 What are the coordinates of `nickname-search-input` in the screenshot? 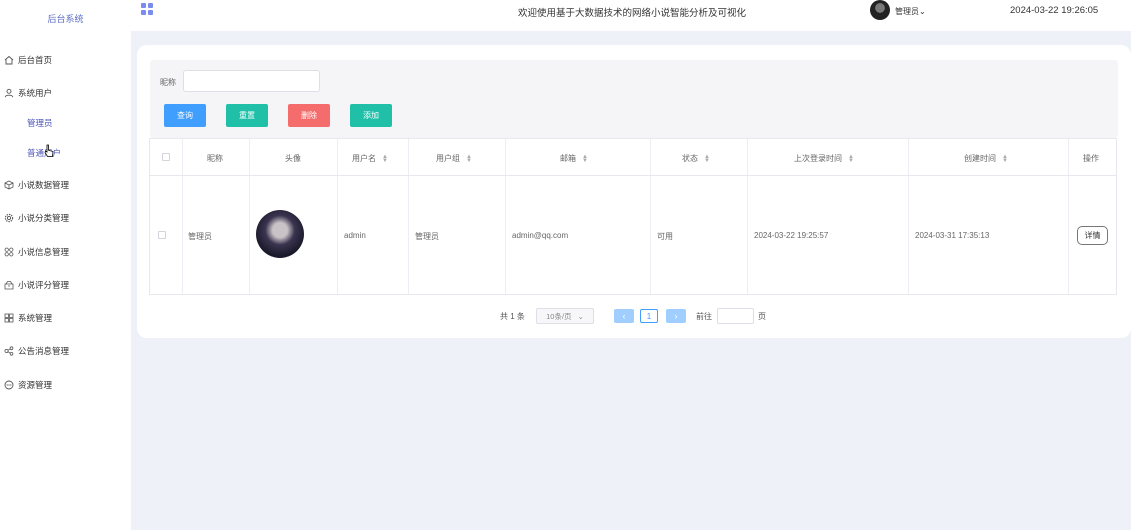 It's located at (251, 81).